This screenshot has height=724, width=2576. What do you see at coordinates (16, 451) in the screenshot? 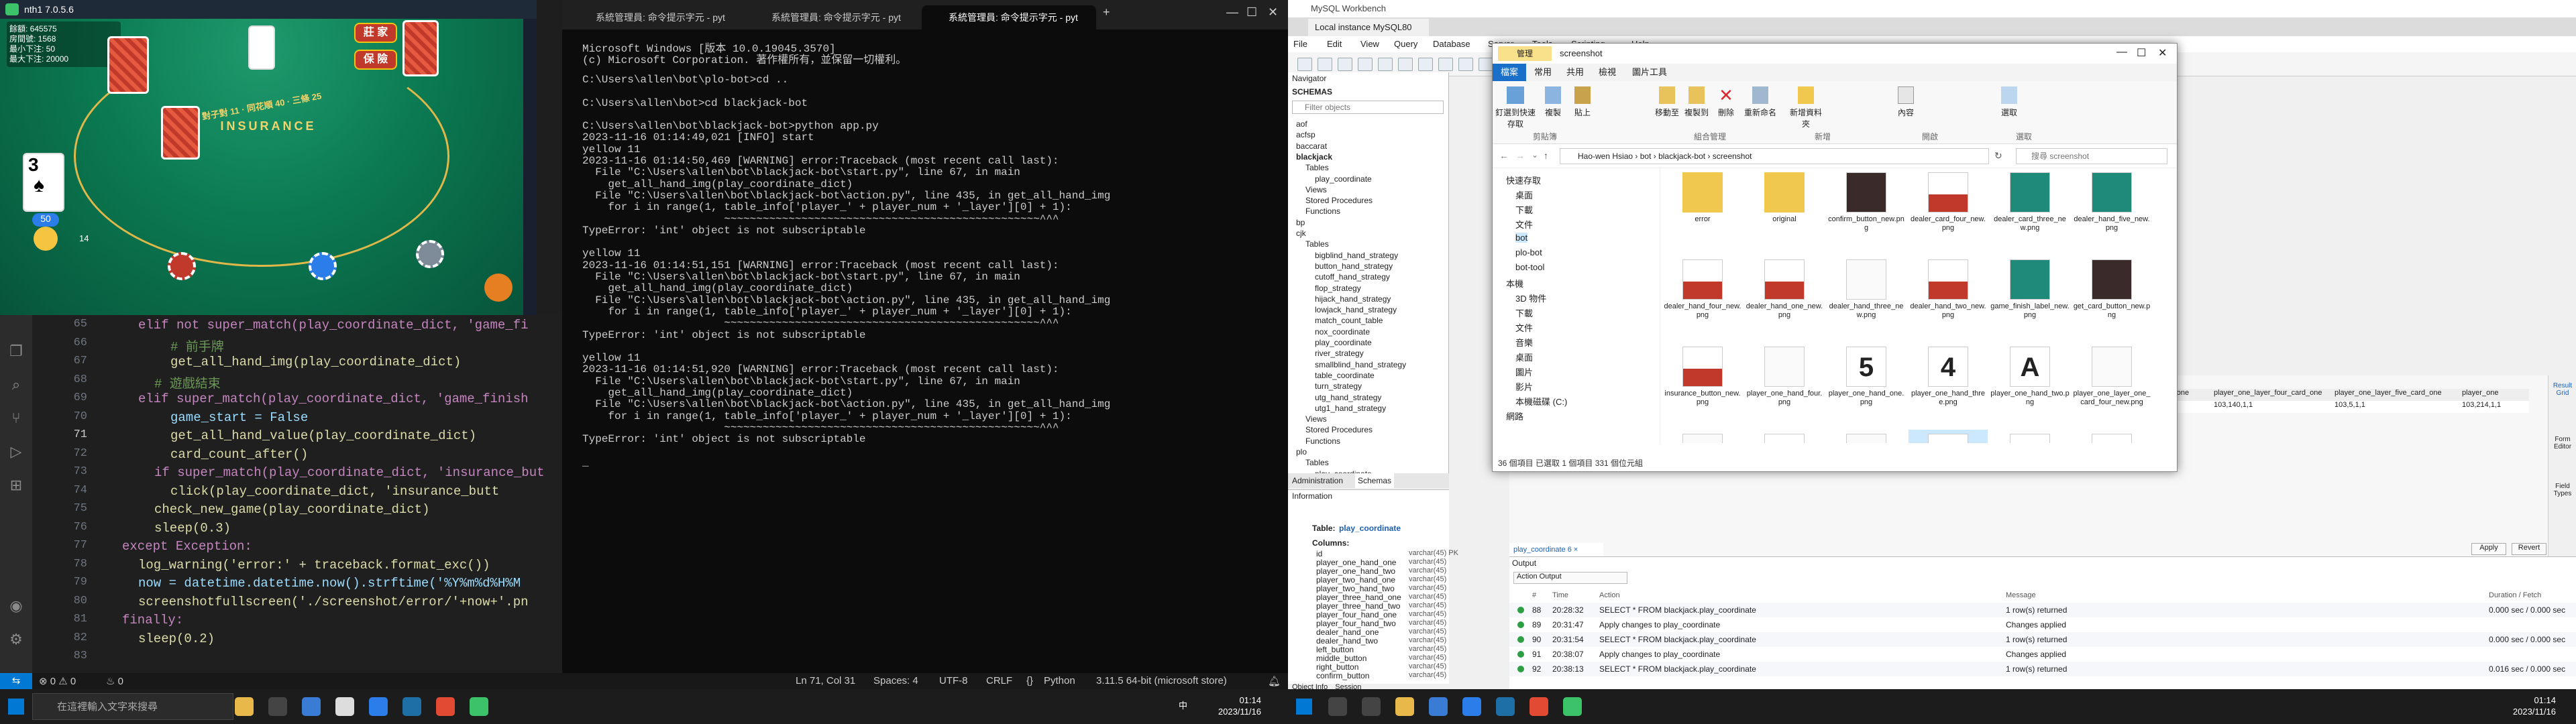
I see `run-debug-icon: ▷` at bounding box center [16, 451].